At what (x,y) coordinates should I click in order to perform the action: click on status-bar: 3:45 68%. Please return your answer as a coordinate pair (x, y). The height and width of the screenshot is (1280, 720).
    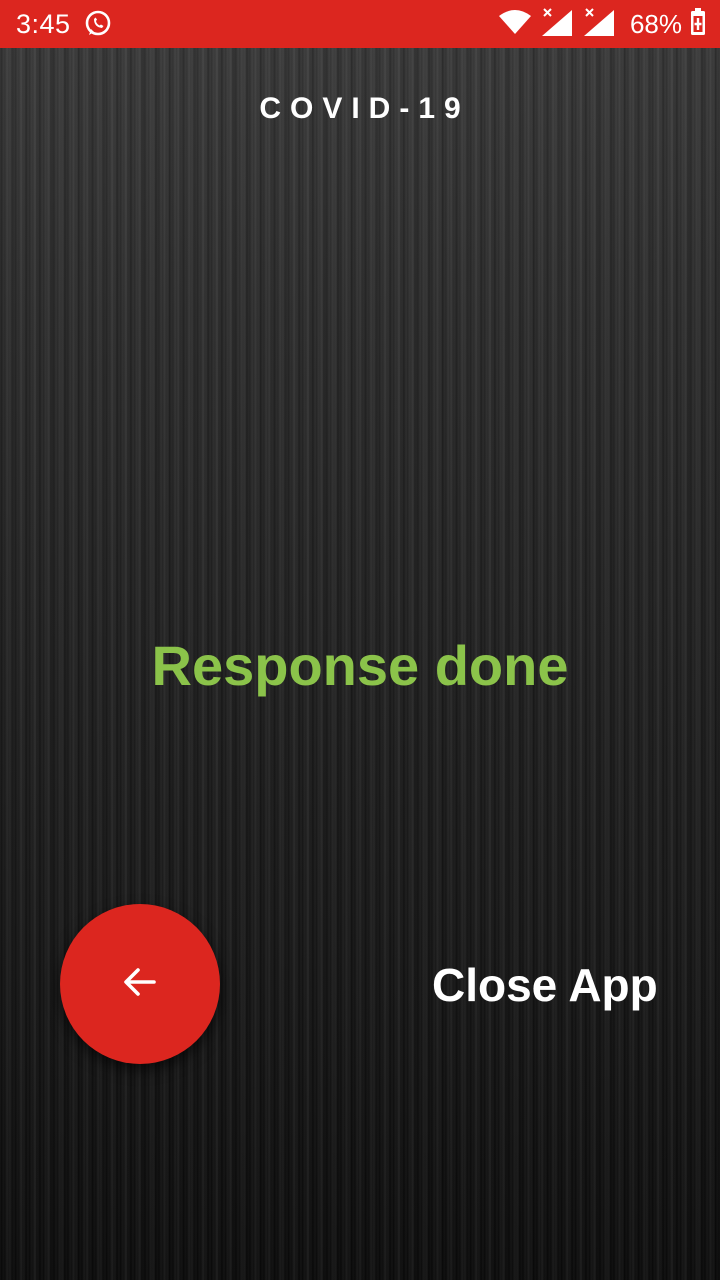
    Looking at the image, I should click on (360, 24).